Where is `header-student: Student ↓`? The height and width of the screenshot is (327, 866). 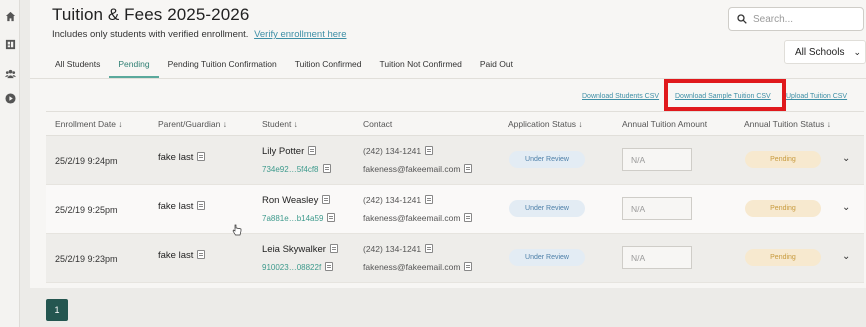
header-student: Student ↓ is located at coordinates (280, 124).